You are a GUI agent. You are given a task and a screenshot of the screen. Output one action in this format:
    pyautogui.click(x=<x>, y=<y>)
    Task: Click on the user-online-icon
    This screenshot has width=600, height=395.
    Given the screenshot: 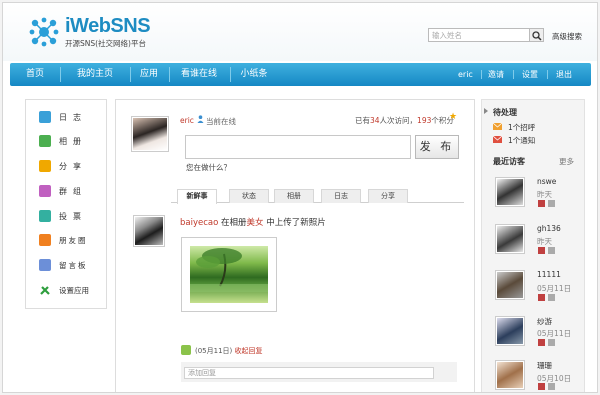 What is the action you would take?
    pyautogui.click(x=200, y=119)
    